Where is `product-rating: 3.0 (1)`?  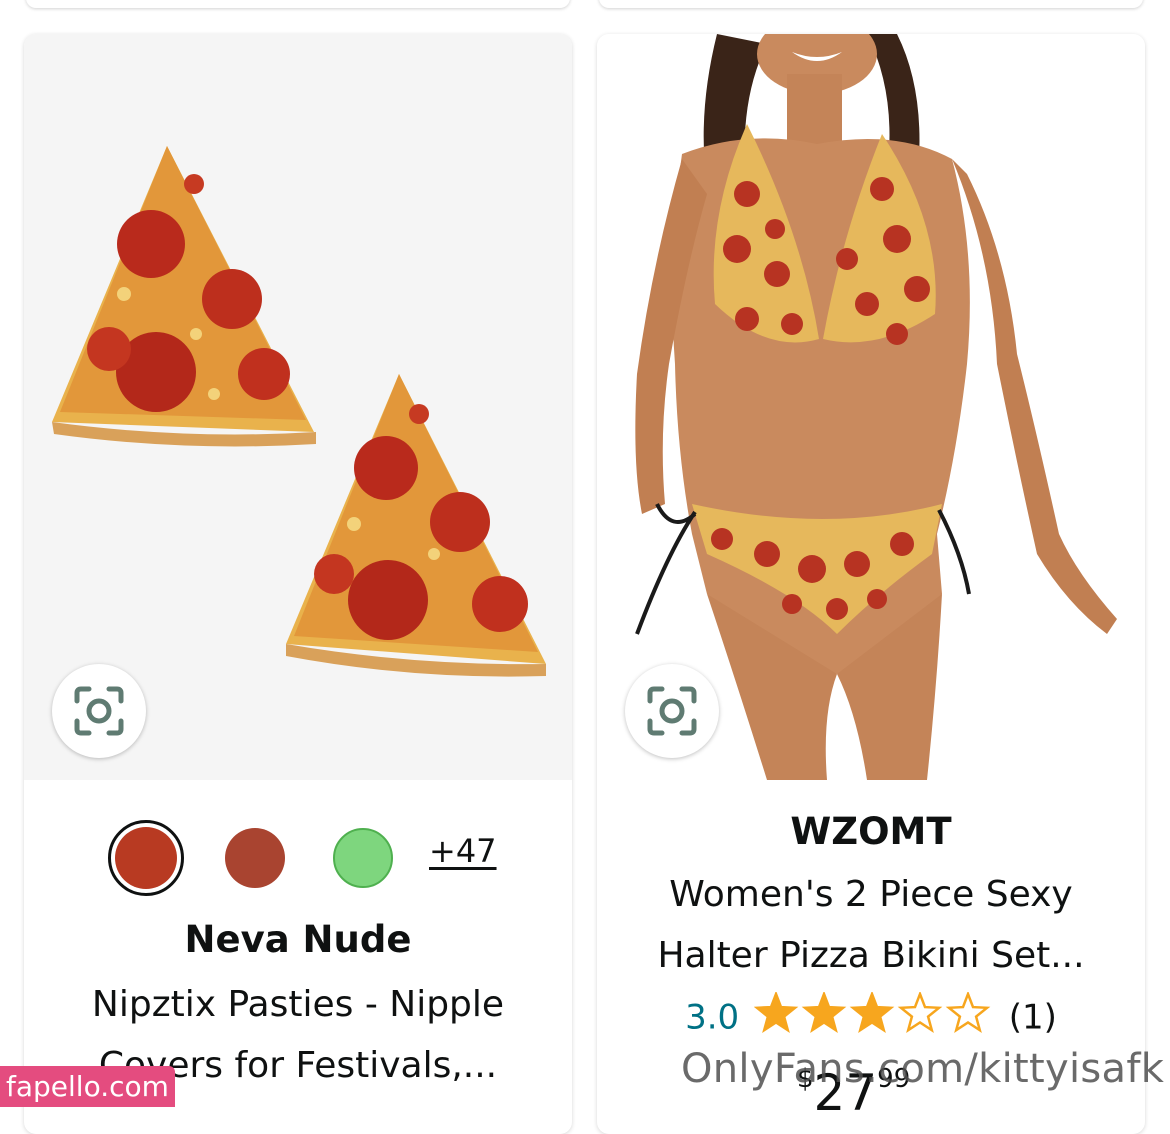 product-rating: 3.0 (1) is located at coordinates (871, 1016).